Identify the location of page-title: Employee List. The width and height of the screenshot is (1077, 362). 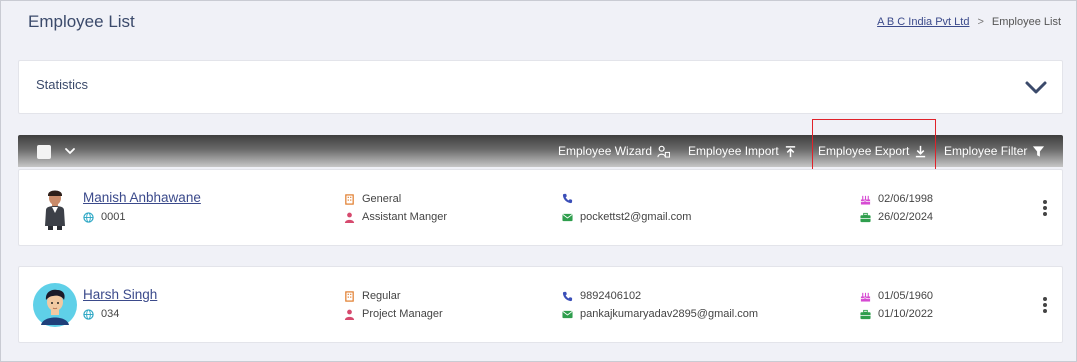
(81, 21).